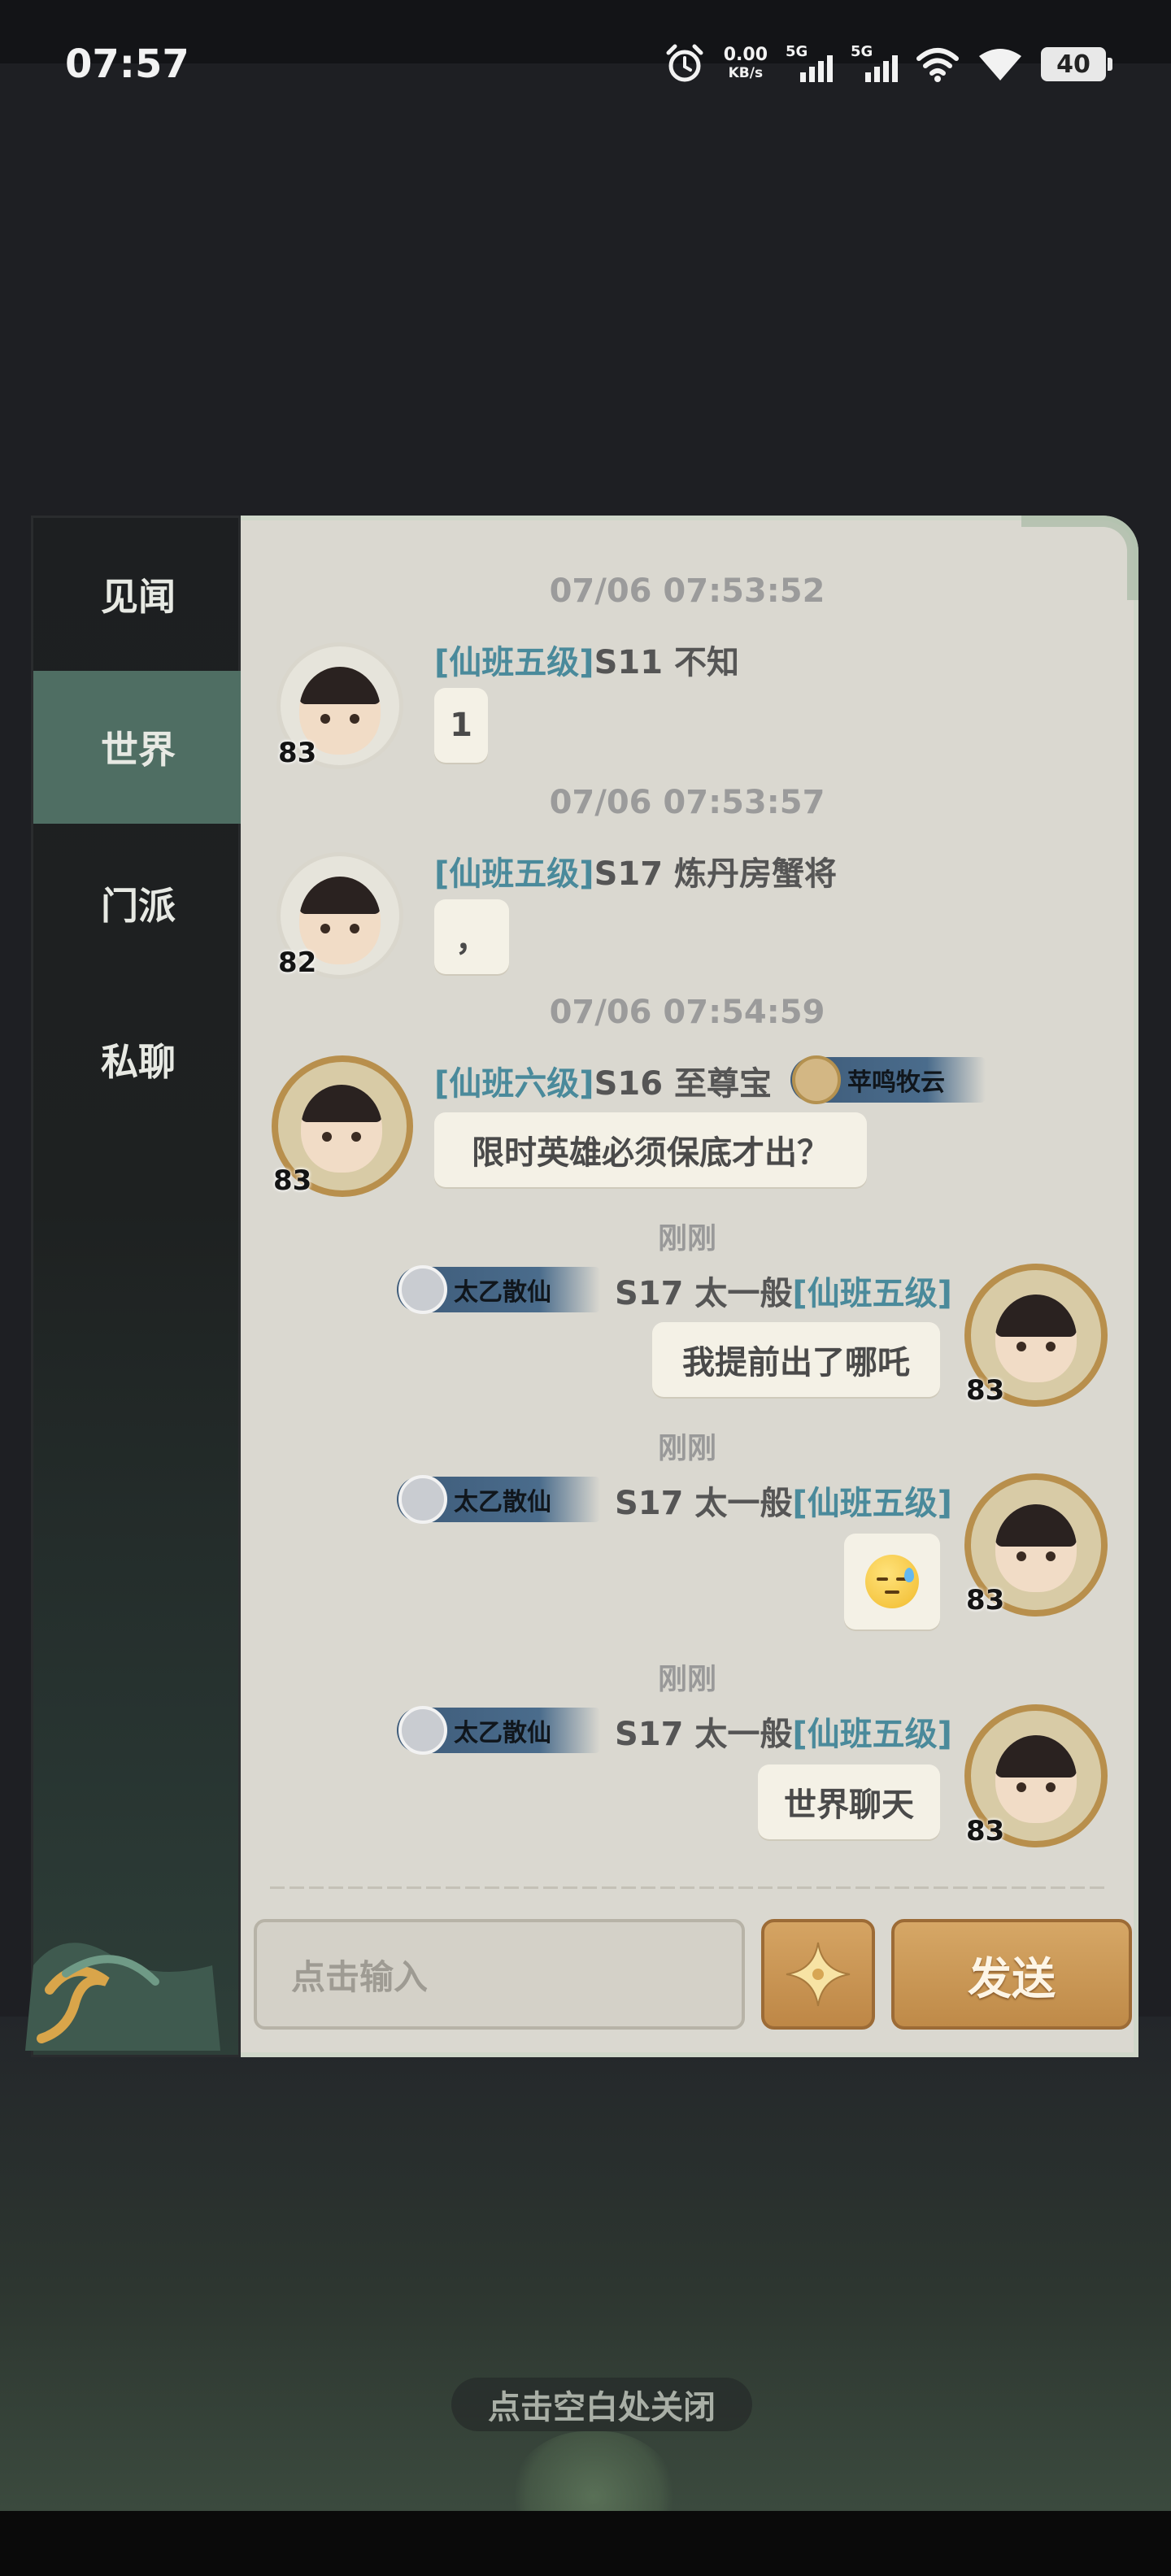 This screenshot has width=1171, height=2576. What do you see at coordinates (602, 2405) in the screenshot?
I see `tap-to-close-hint: 点击空白处关闭` at bounding box center [602, 2405].